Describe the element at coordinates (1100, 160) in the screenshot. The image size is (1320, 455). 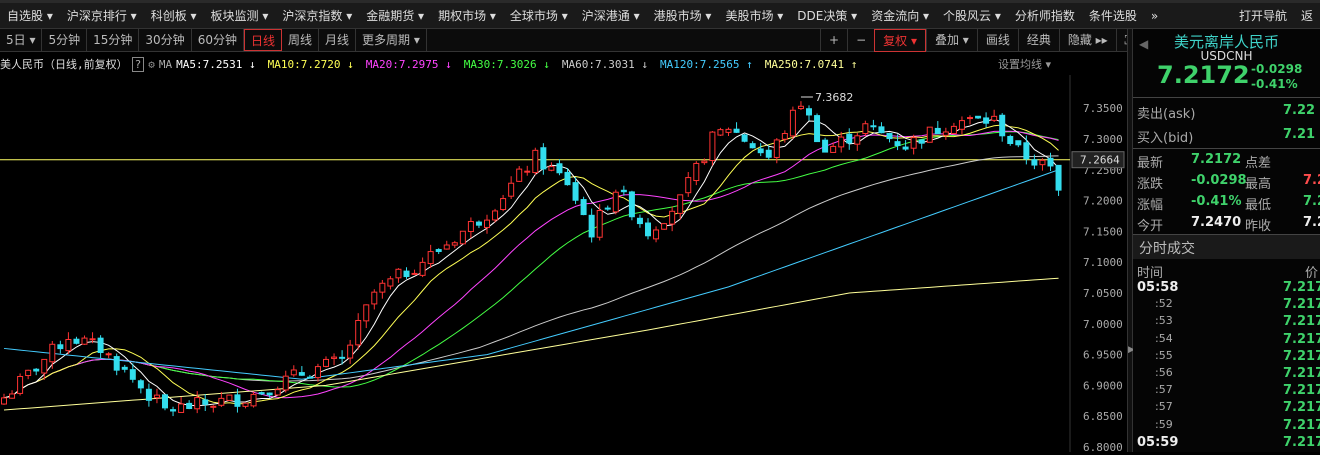
I see `hline-label: 7.2664` at that location.